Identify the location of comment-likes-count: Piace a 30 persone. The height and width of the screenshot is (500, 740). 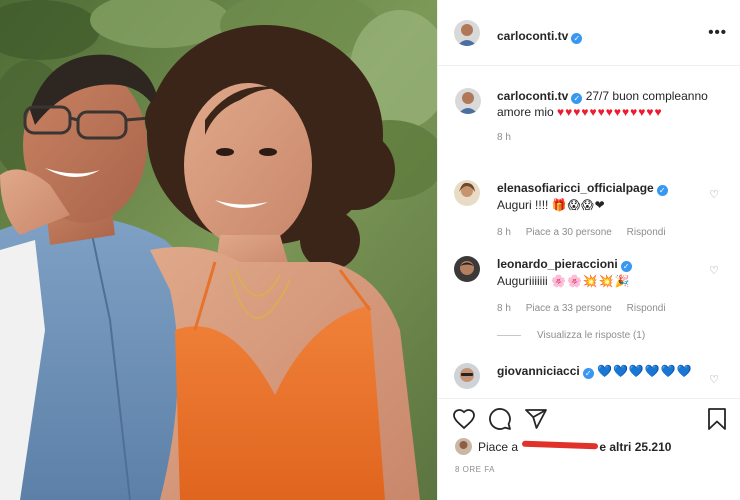
(569, 232).